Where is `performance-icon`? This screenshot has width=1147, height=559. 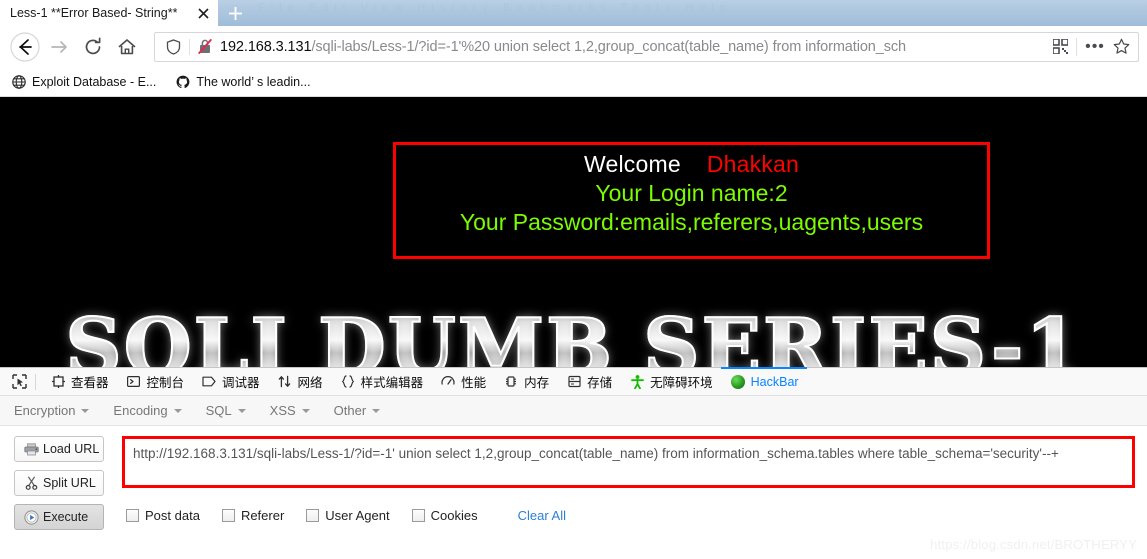 performance-icon is located at coordinates (448, 381).